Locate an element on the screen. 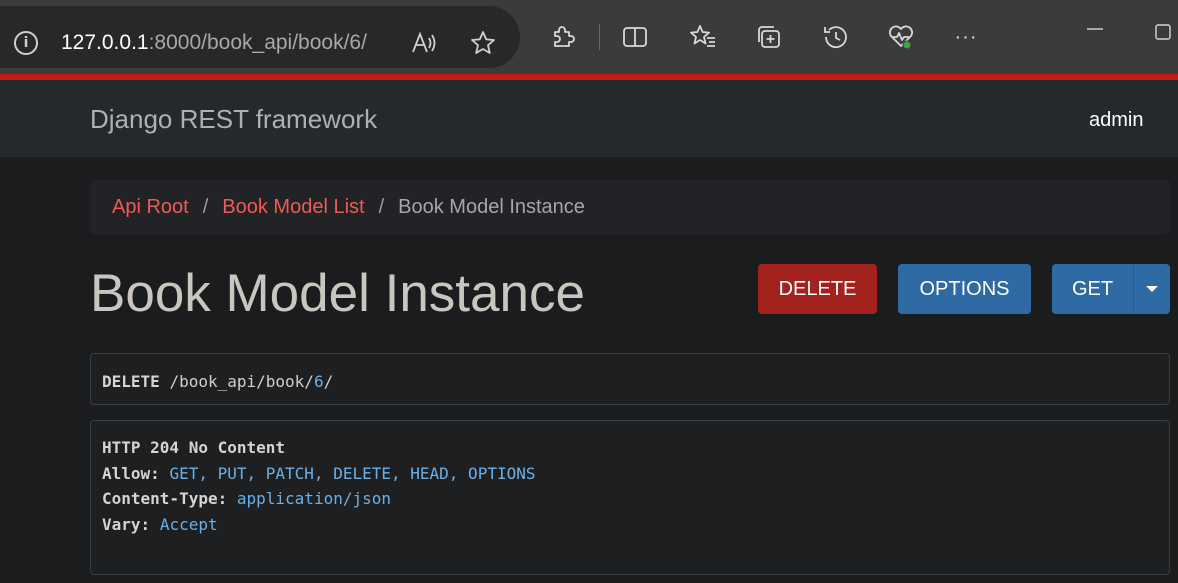 This screenshot has height=583, width=1178. header-key: Content-Type: is located at coordinates (165, 499).